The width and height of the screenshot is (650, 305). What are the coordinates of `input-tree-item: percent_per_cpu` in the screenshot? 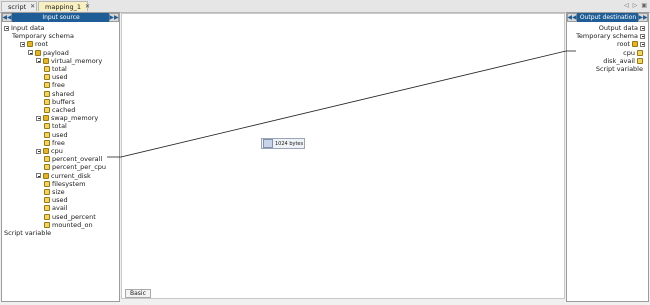 It's located at (75, 167).